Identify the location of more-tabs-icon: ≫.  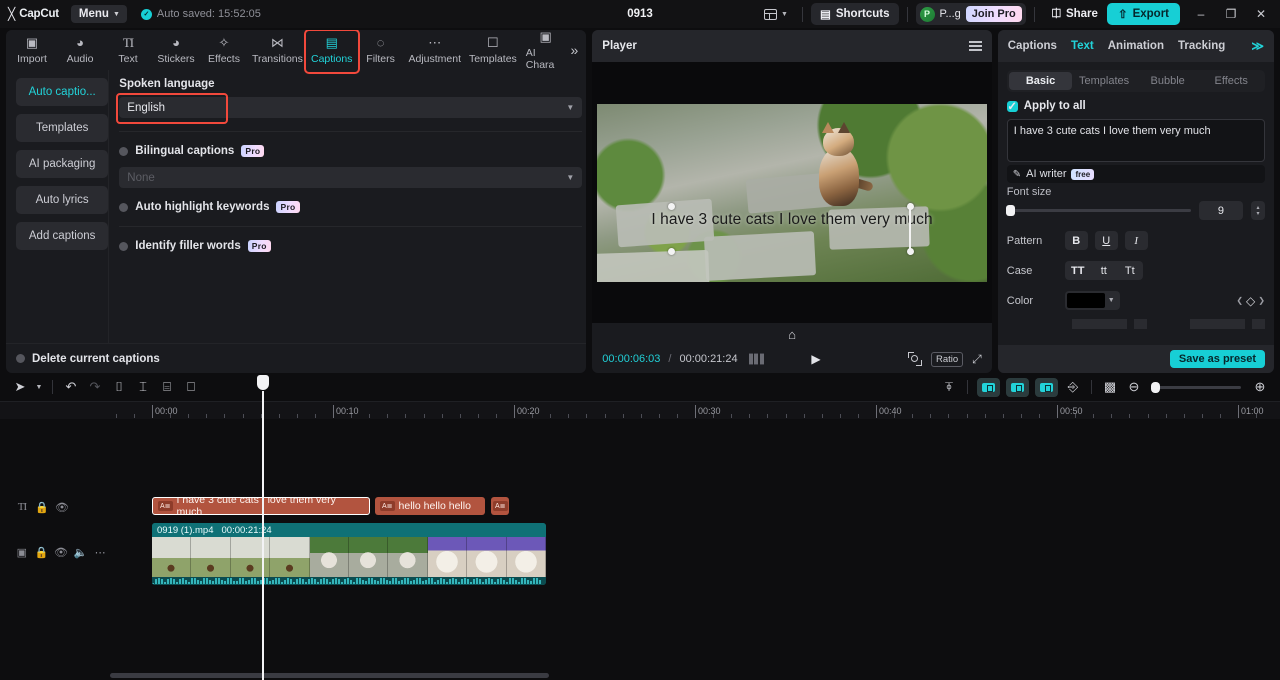
(1257, 46).